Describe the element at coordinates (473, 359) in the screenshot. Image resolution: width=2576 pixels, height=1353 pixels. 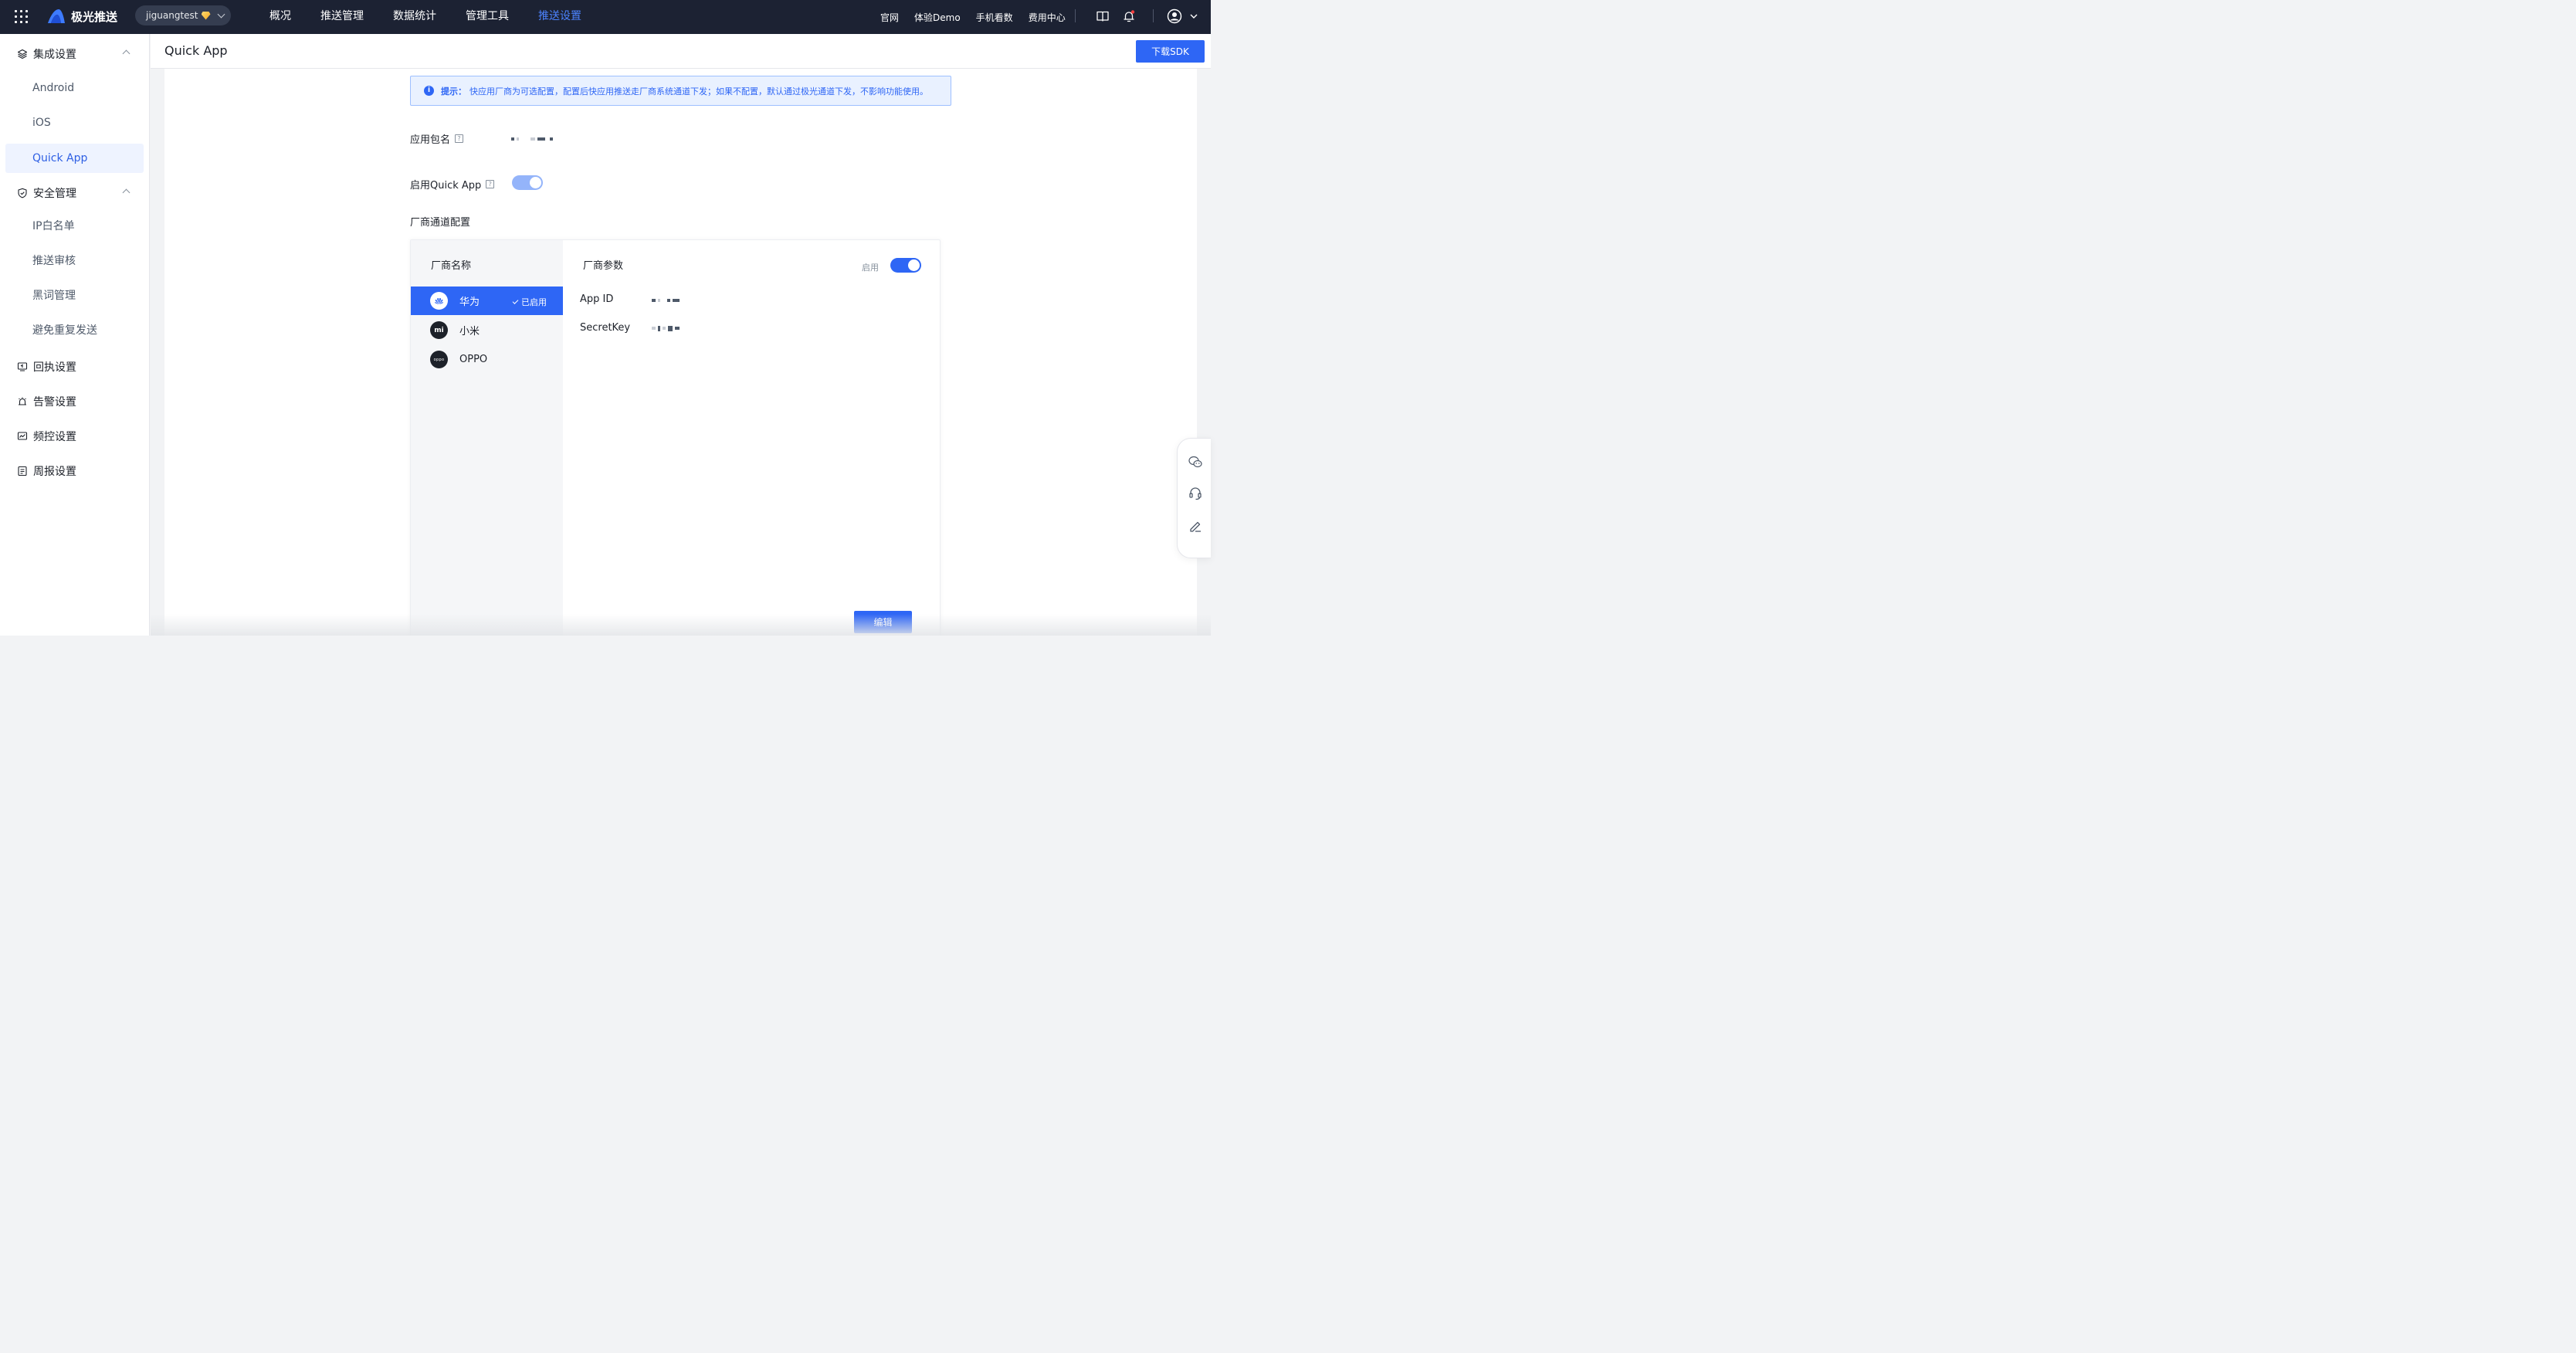
I see `vendor-name: OPPO` at that location.